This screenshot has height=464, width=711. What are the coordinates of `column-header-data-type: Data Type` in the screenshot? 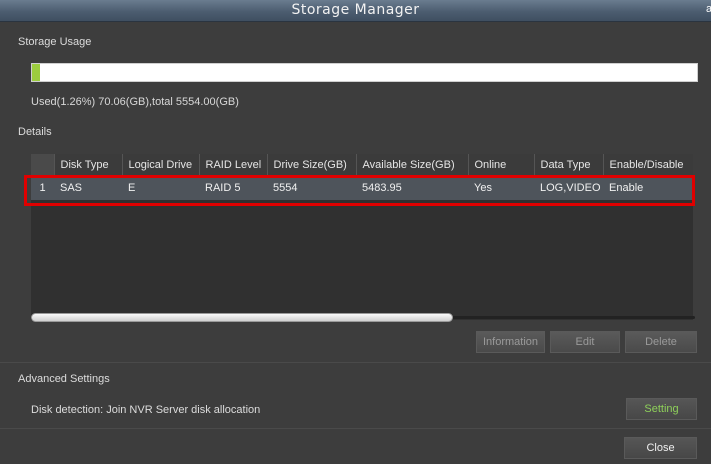 It's located at (568, 165).